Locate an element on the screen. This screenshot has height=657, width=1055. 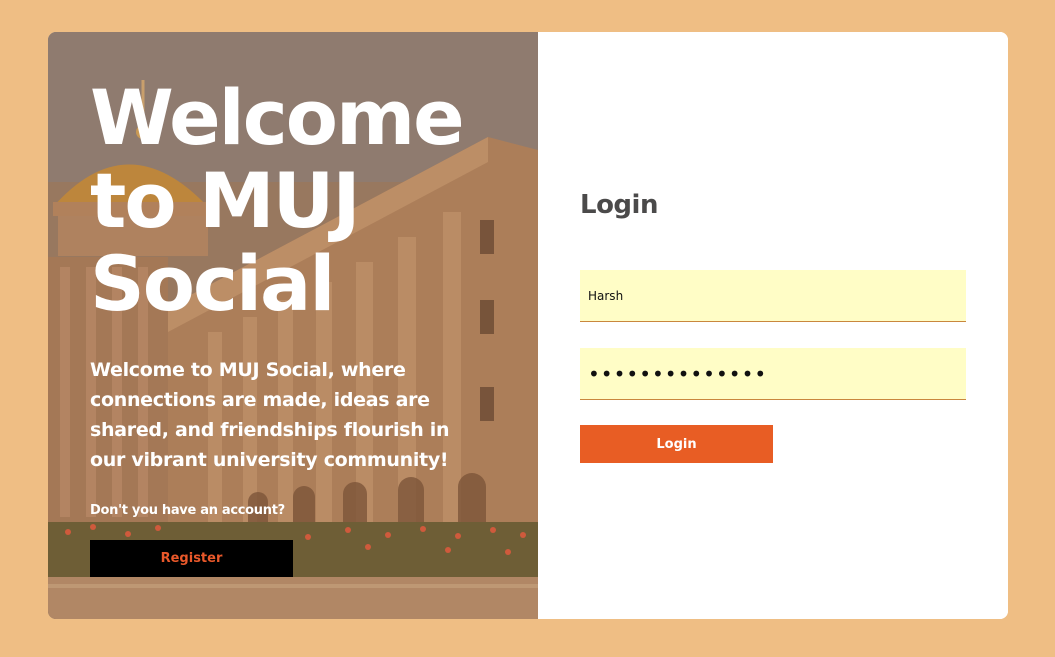
welcome-title-line-3: Social is located at coordinates (212, 283).